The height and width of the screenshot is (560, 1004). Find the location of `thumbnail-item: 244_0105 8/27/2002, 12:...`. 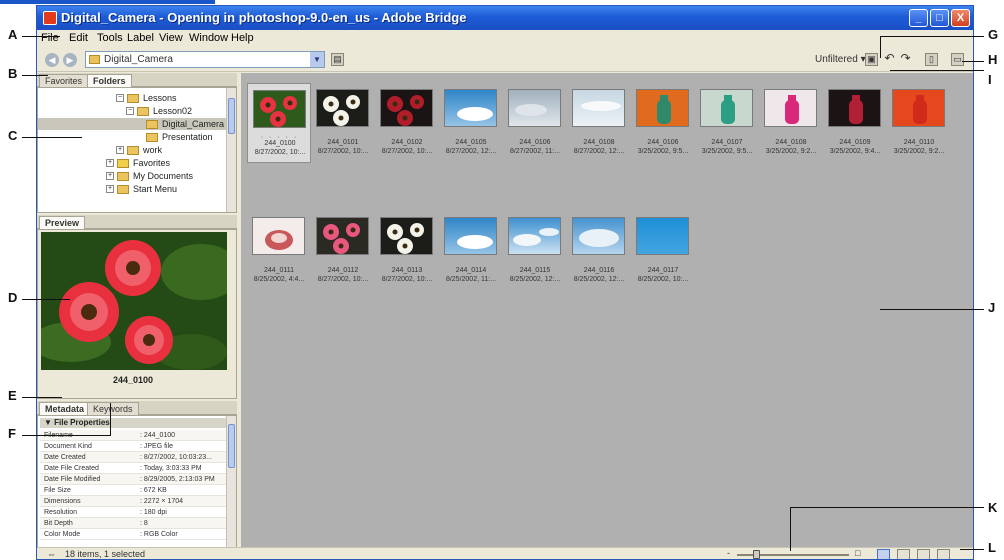

thumbnail-item: 244_0105 8/27/2002, 12:... is located at coordinates (471, 123).